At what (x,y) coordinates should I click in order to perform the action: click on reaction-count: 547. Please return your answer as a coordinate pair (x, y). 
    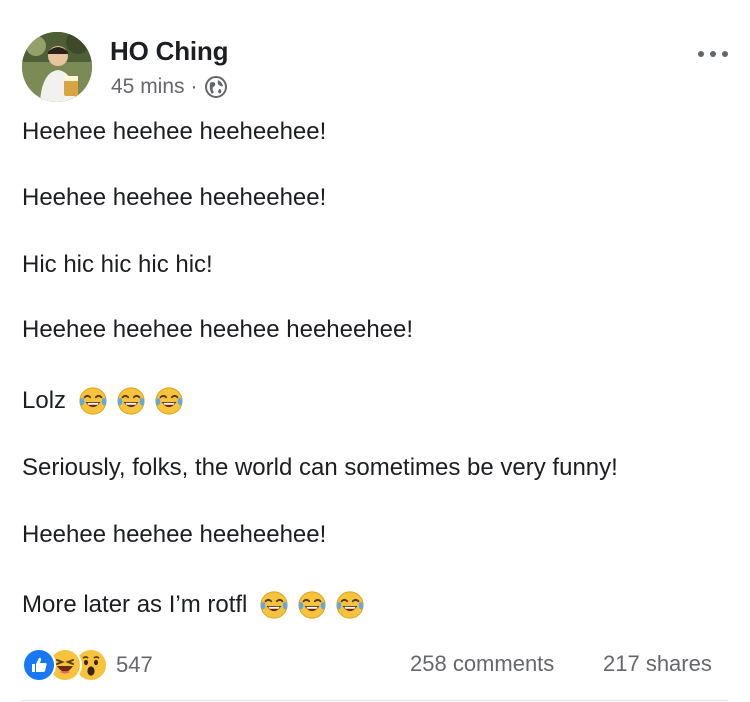
    Looking at the image, I should click on (134, 664).